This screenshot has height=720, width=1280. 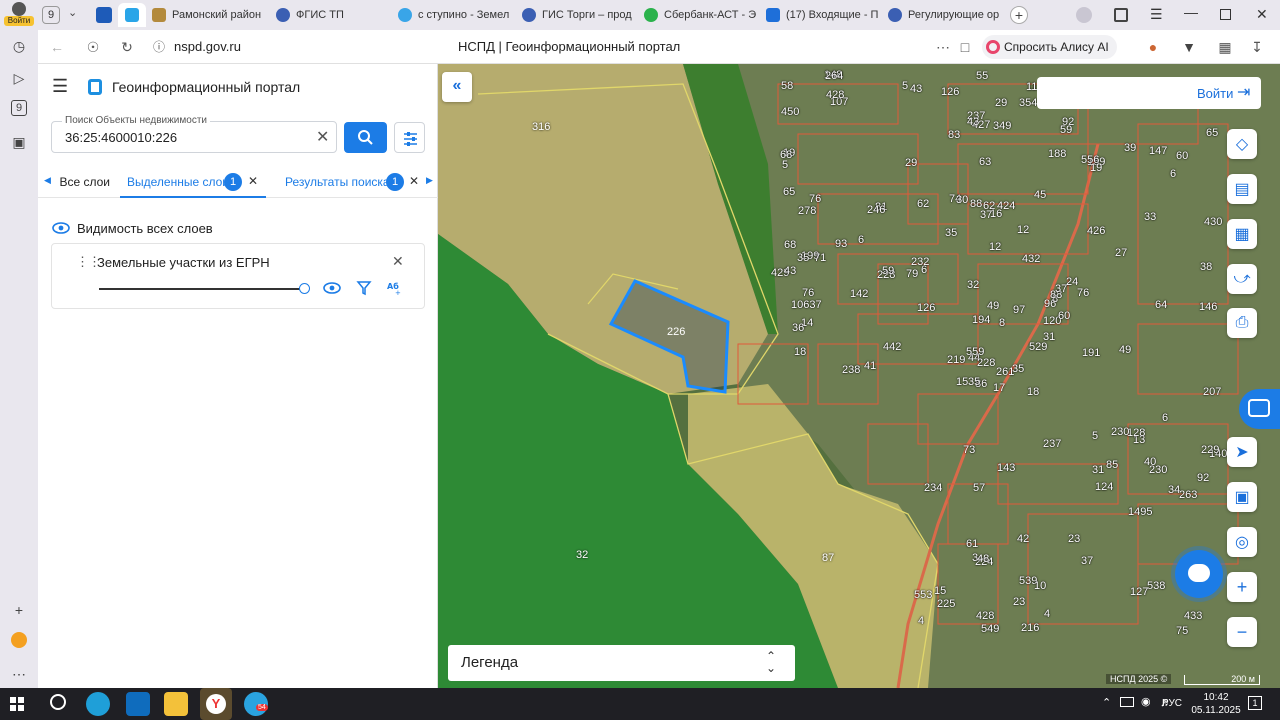 I want to click on yandex-icon: ☉, so click(x=93, y=47).